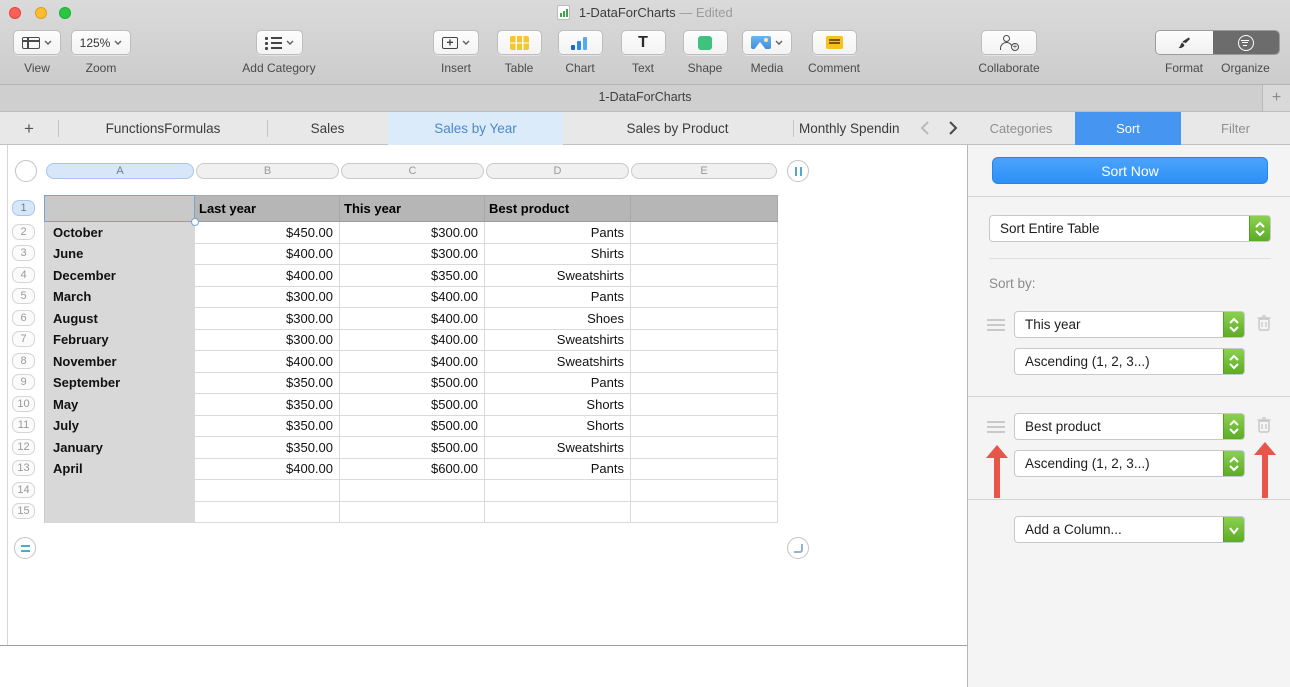 This screenshot has width=1290, height=687. Describe the element at coordinates (704, 171) in the screenshot. I see `column-header-E: E` at that location.